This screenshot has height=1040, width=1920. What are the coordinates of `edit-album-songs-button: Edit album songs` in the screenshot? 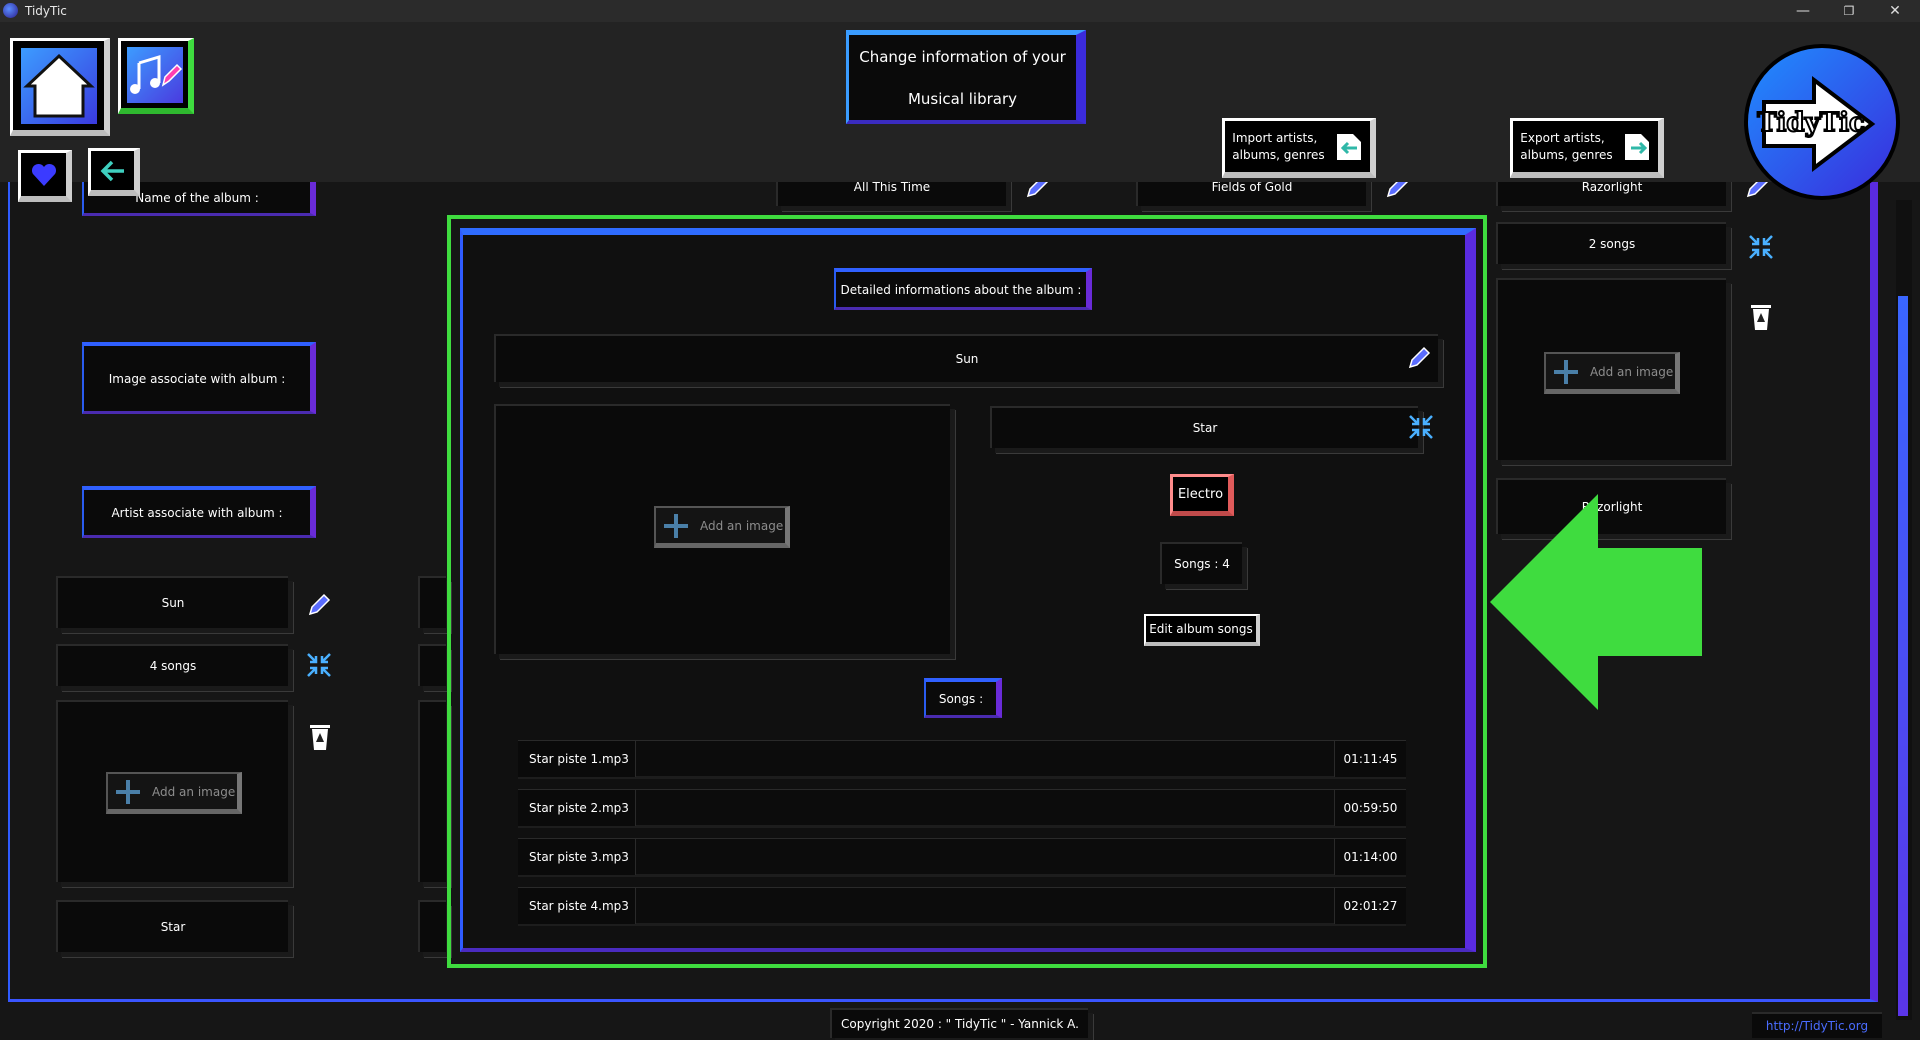 It's located at (1202, 630).